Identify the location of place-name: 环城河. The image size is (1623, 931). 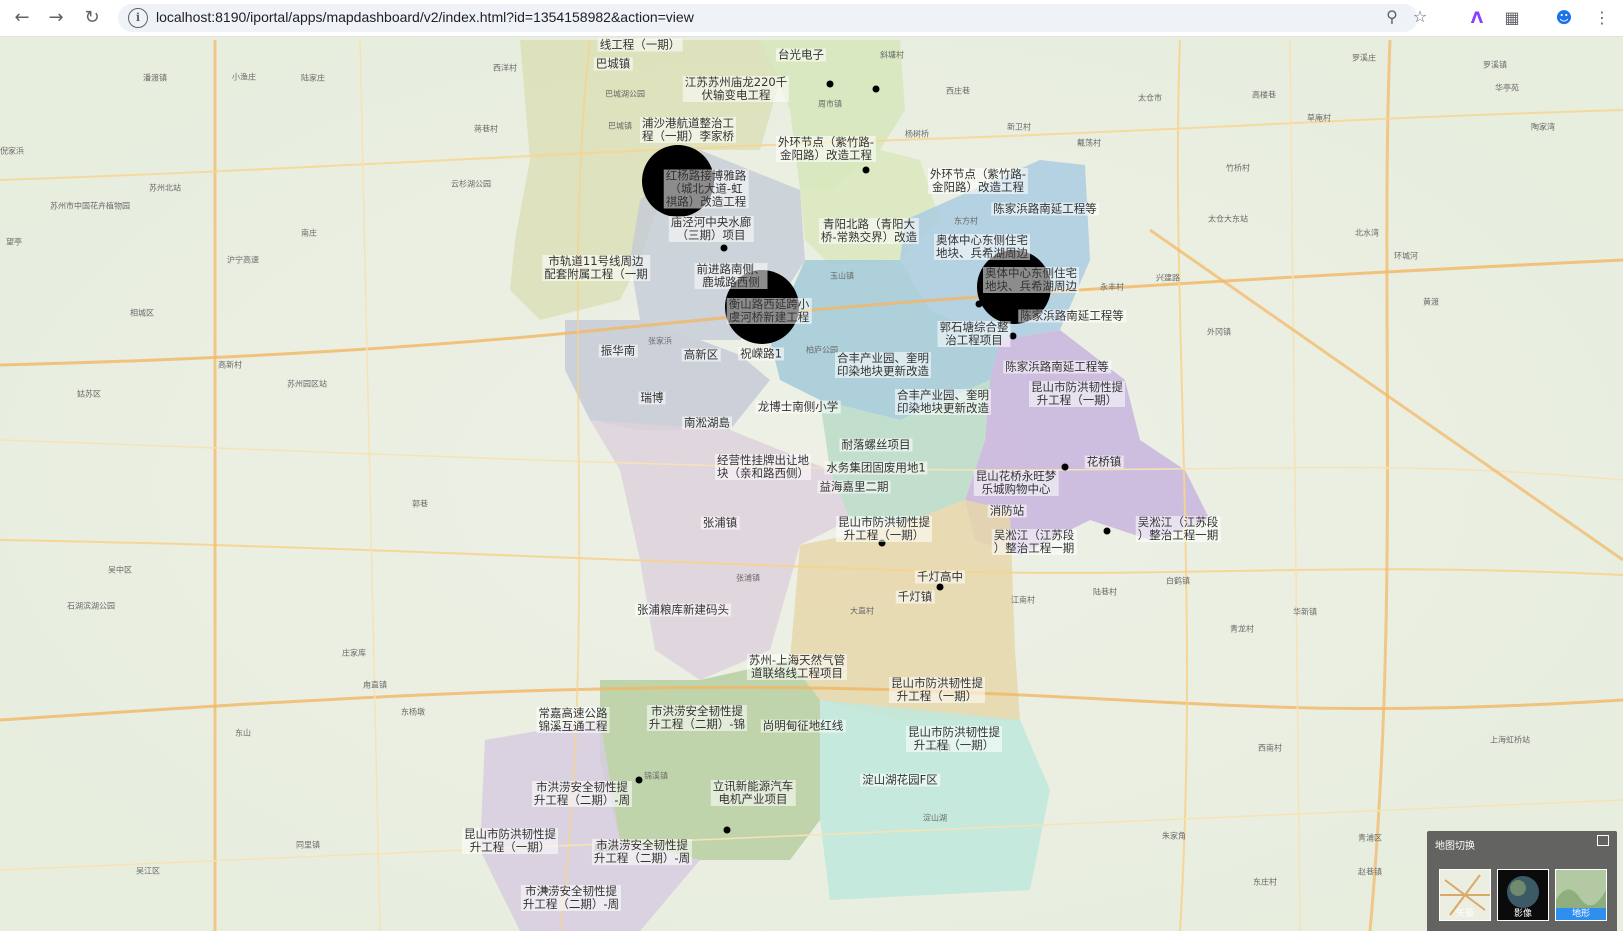
(1406, 256).